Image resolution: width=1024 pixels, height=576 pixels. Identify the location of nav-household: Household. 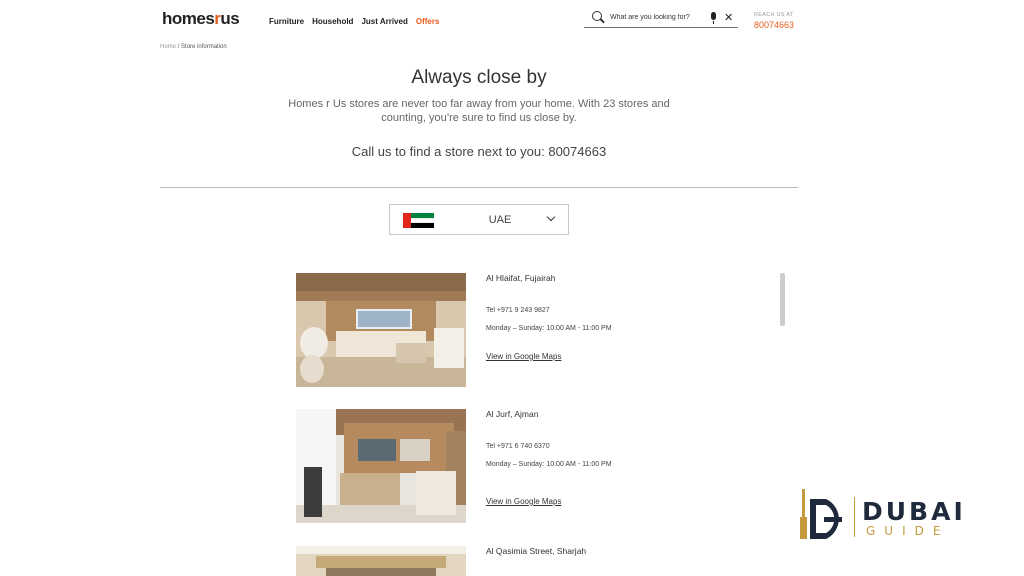
(332, 21).